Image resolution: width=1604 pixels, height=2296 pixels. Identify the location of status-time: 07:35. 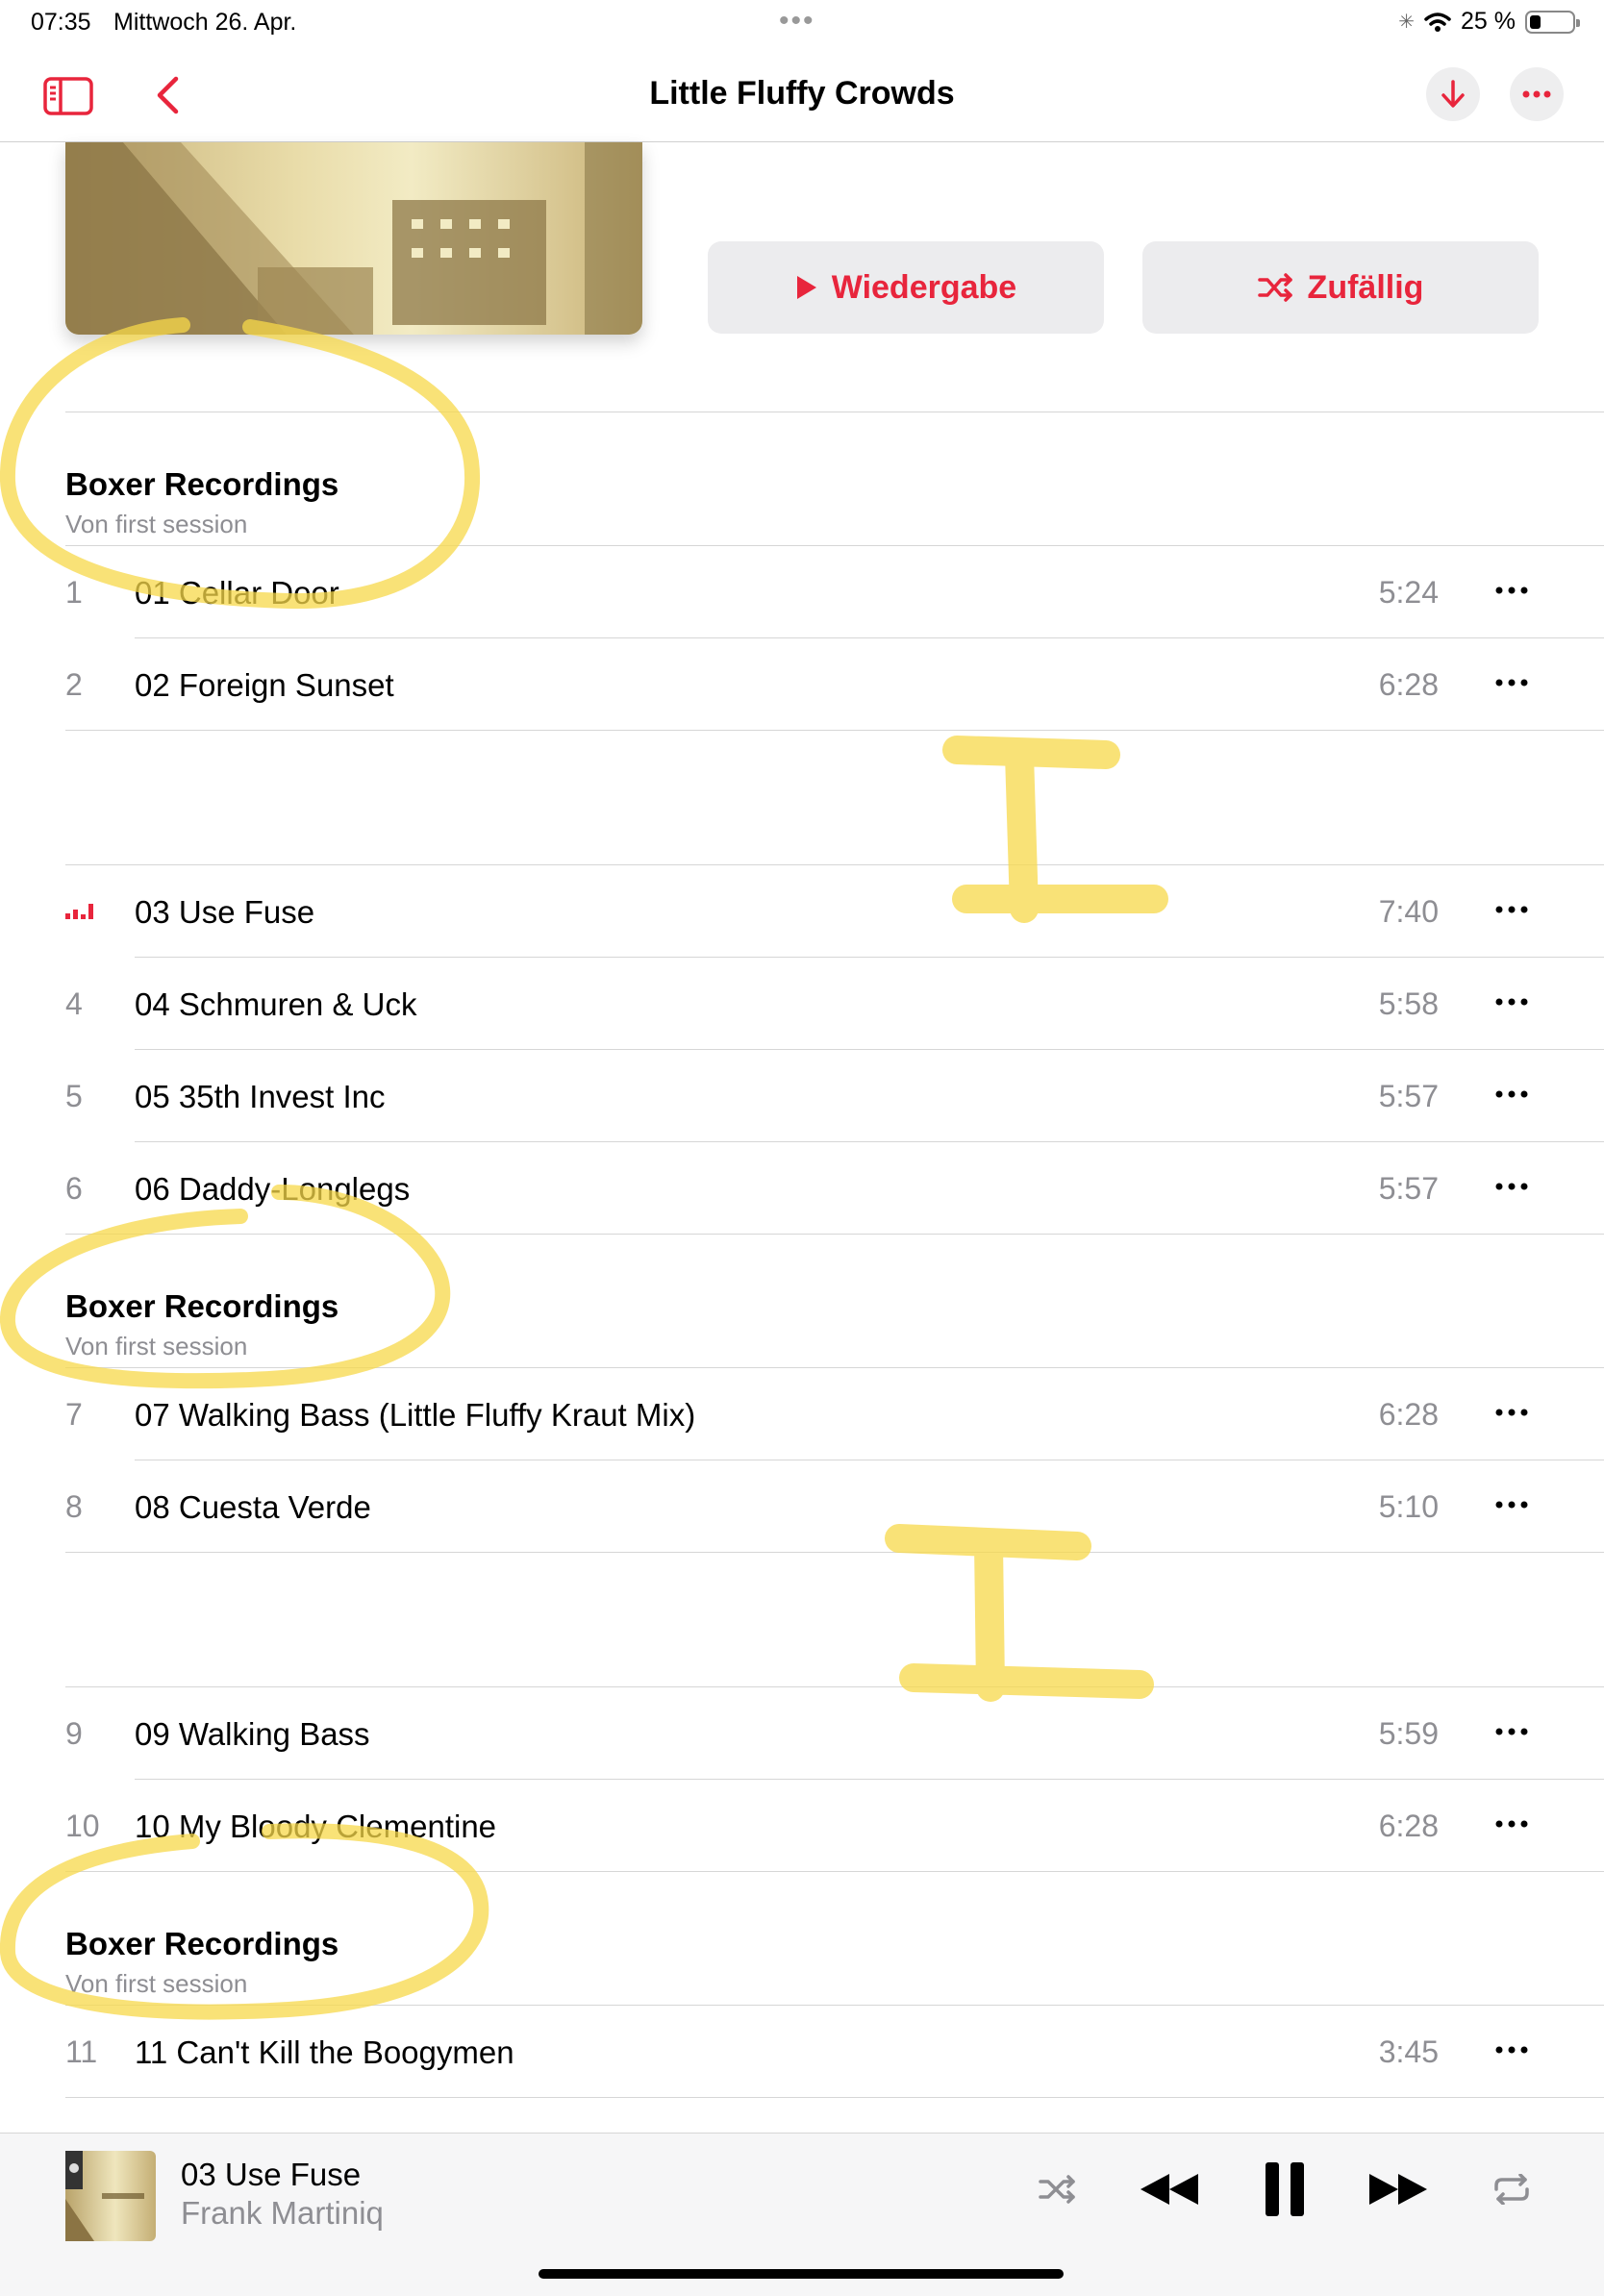
(61, 22).